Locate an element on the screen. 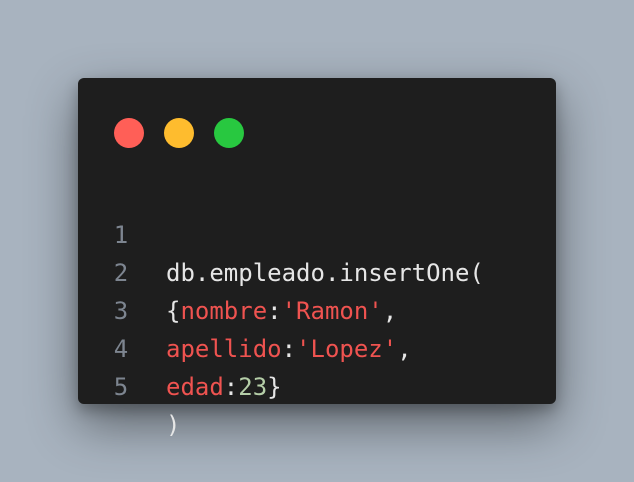  code-key: edad is located at coordinates (195, 387).